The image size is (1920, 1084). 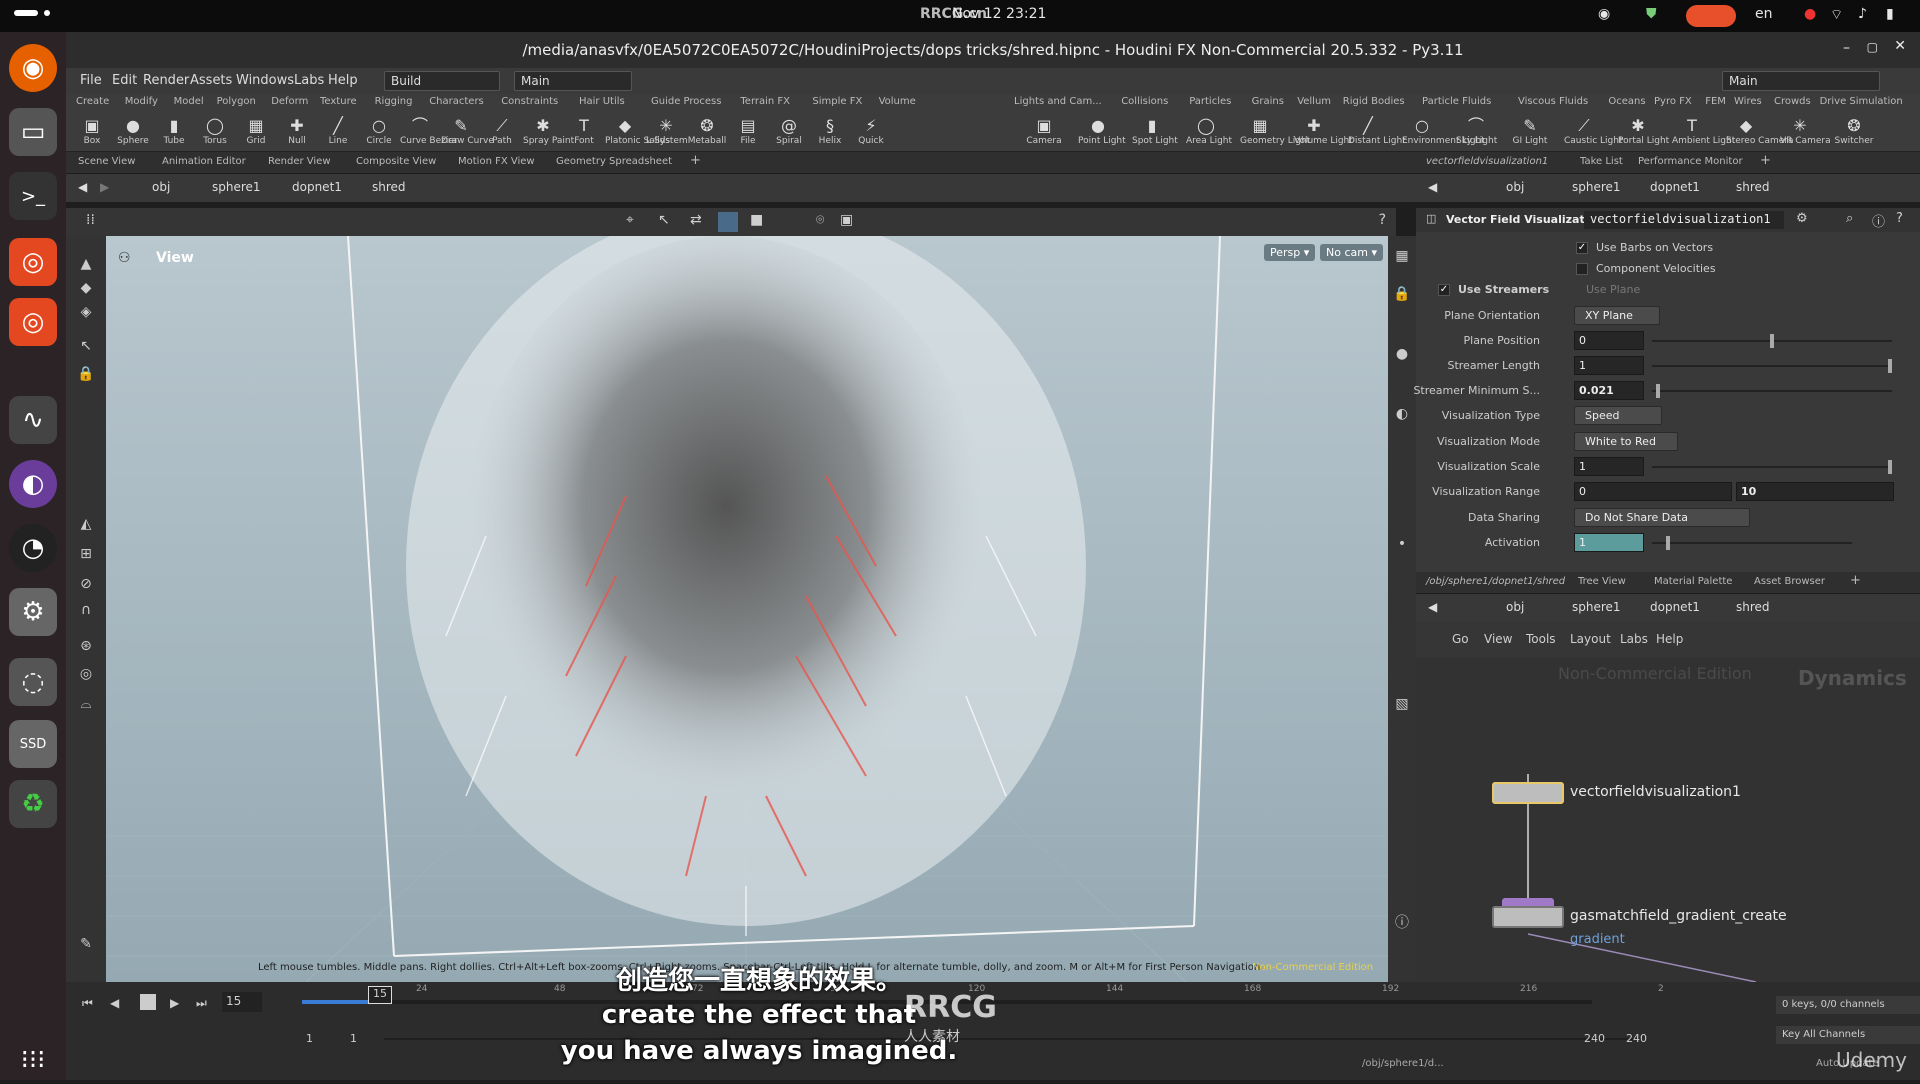 I want to click on tab-composite-view: Composite View, so click(x=396, y=161).